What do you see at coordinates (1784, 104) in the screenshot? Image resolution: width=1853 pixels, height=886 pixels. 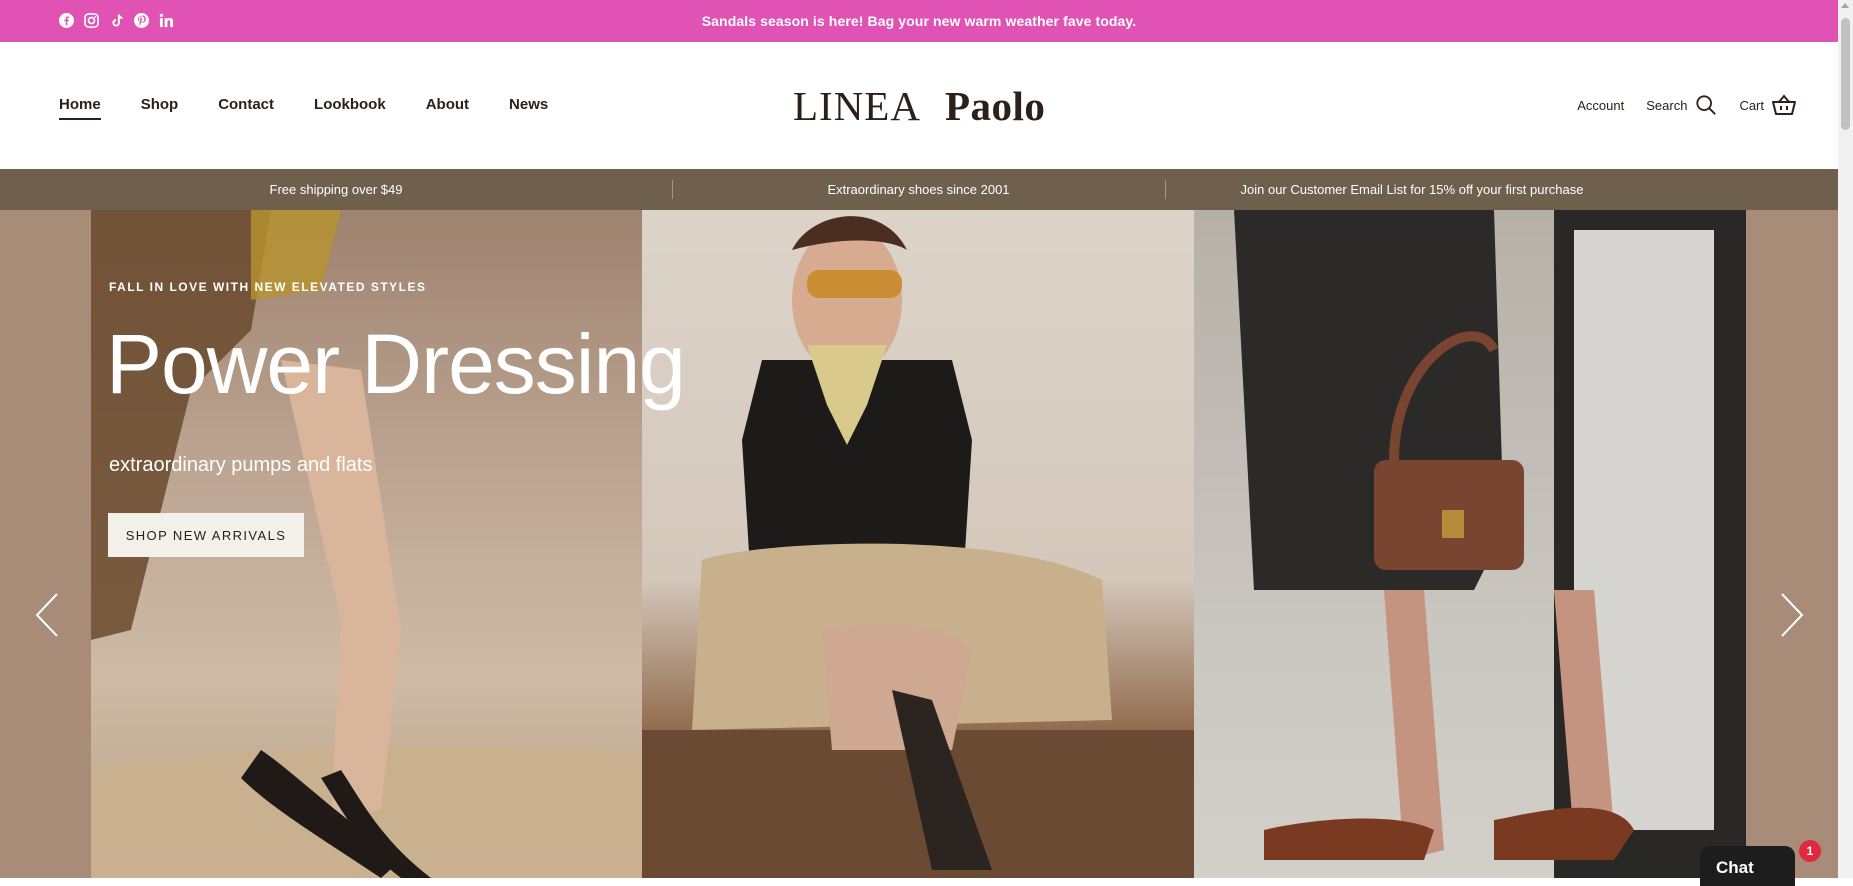 I see `basket-icon` at bounding box center [1784, 104].